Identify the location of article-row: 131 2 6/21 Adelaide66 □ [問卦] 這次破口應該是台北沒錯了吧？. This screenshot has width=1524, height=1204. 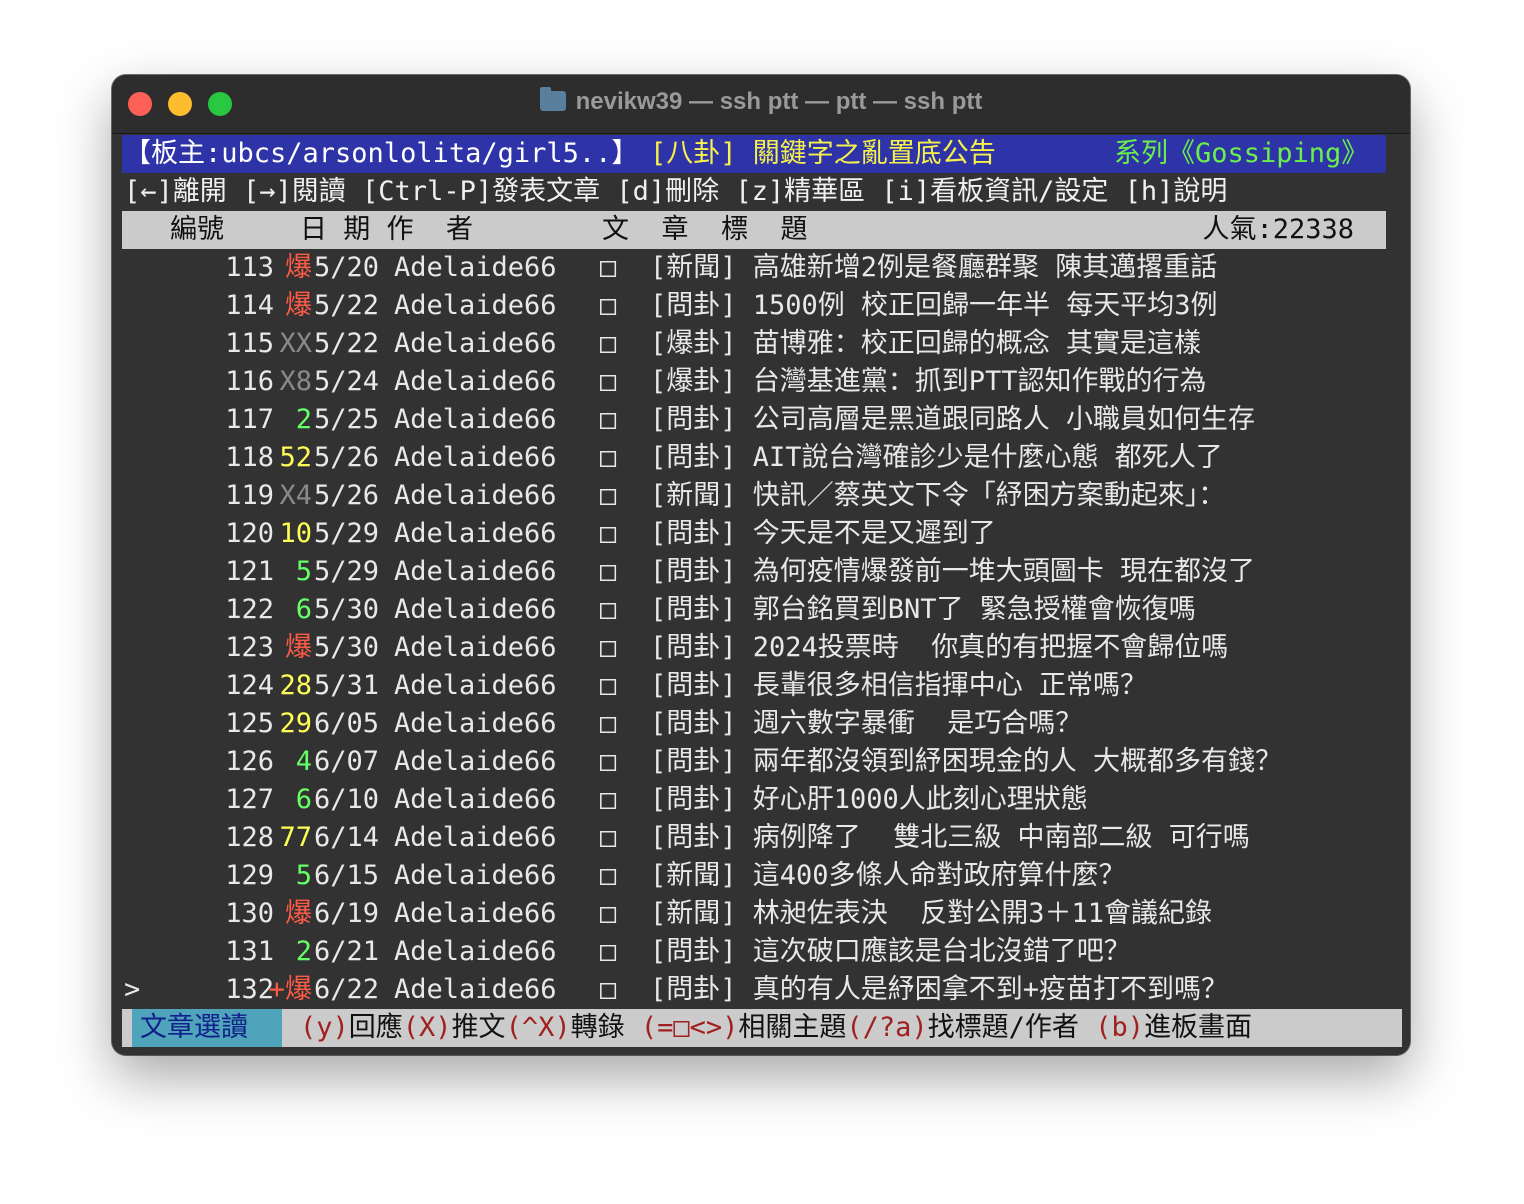
(762, 952).